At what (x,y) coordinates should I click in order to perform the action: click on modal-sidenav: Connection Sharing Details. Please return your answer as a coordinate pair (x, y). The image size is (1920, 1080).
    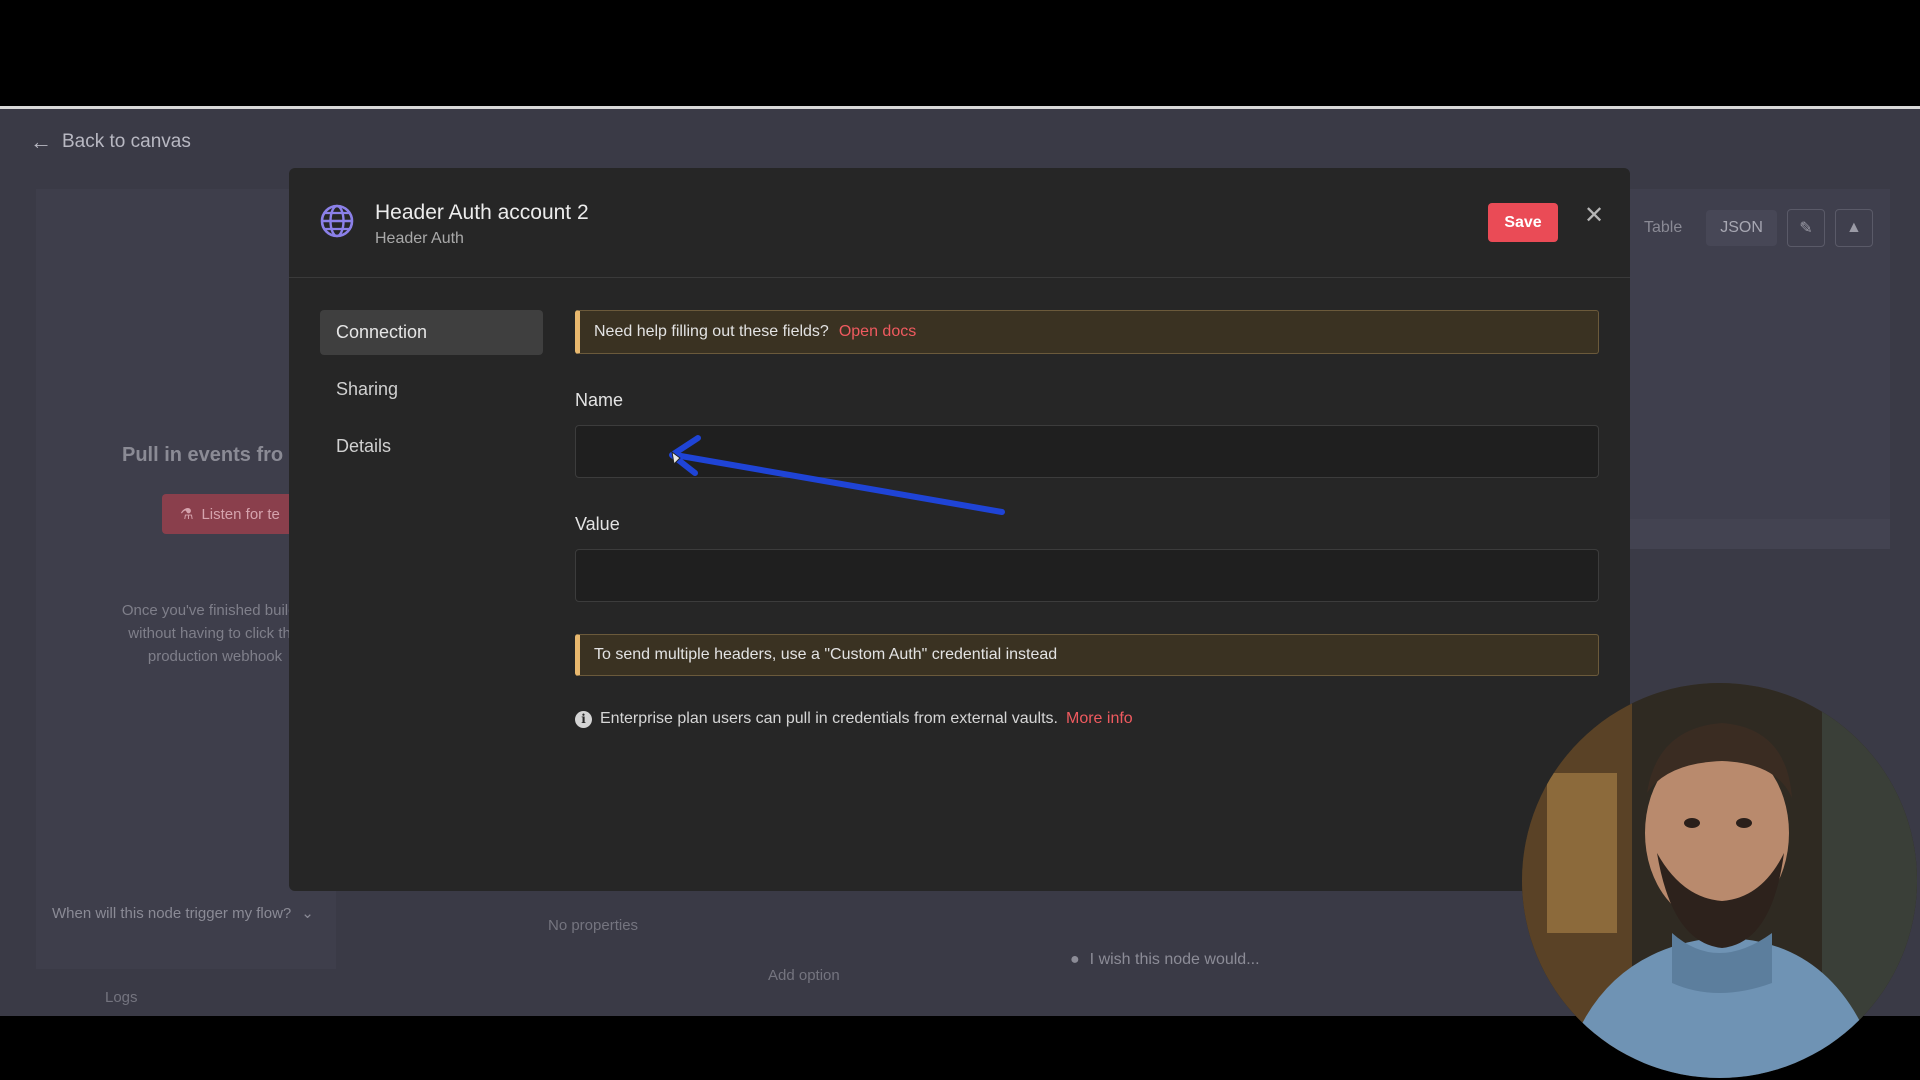
    Looking at the image, I should click on (431, 395).